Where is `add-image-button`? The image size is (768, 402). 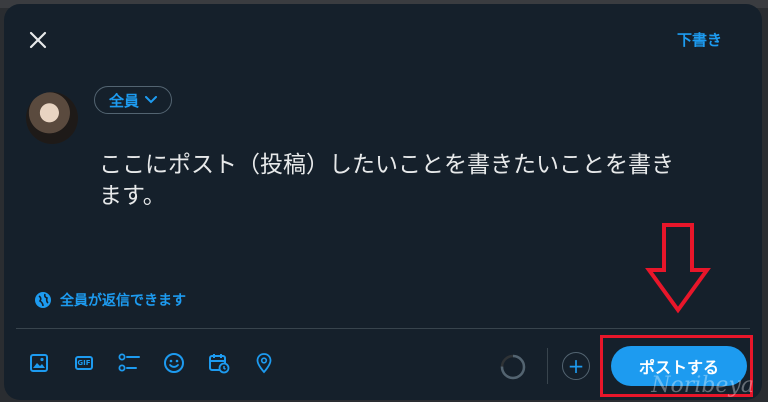 add-image-button is located at coordinates (39, 363).